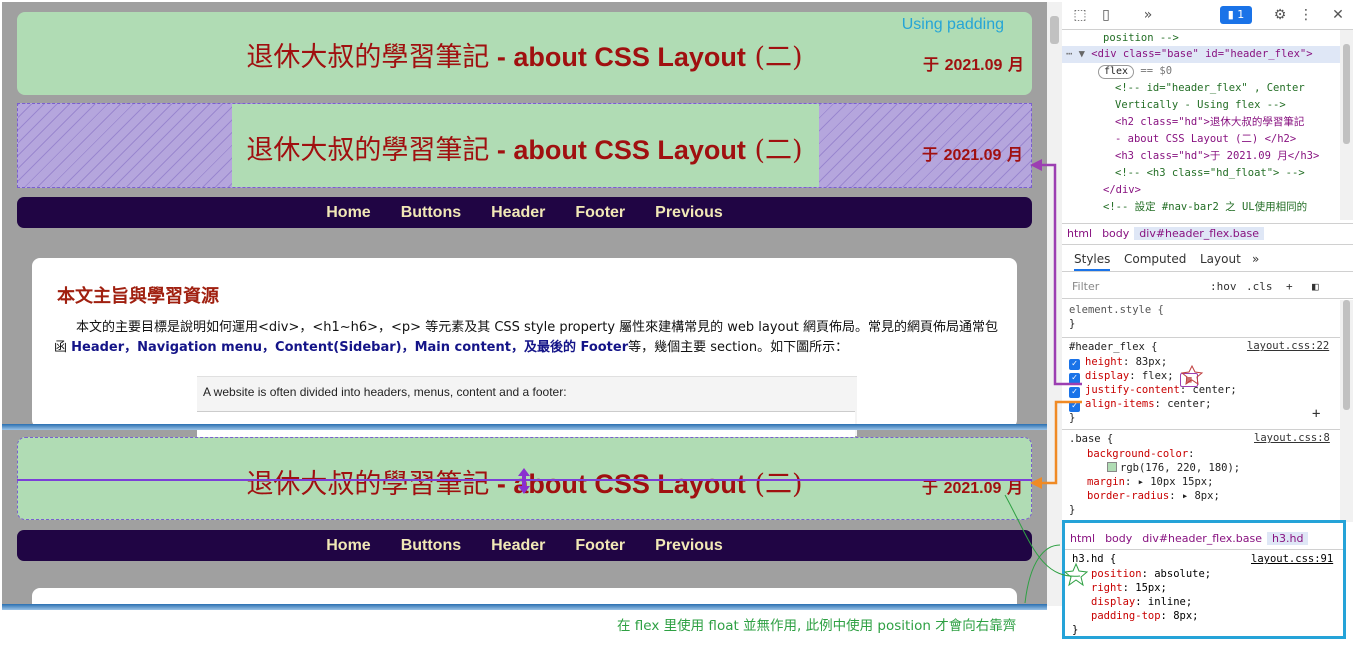  Describe the element at coordinates (1315, 286) in the screenshot. I see `sidebar-toggle-icon: ◧` at that location.